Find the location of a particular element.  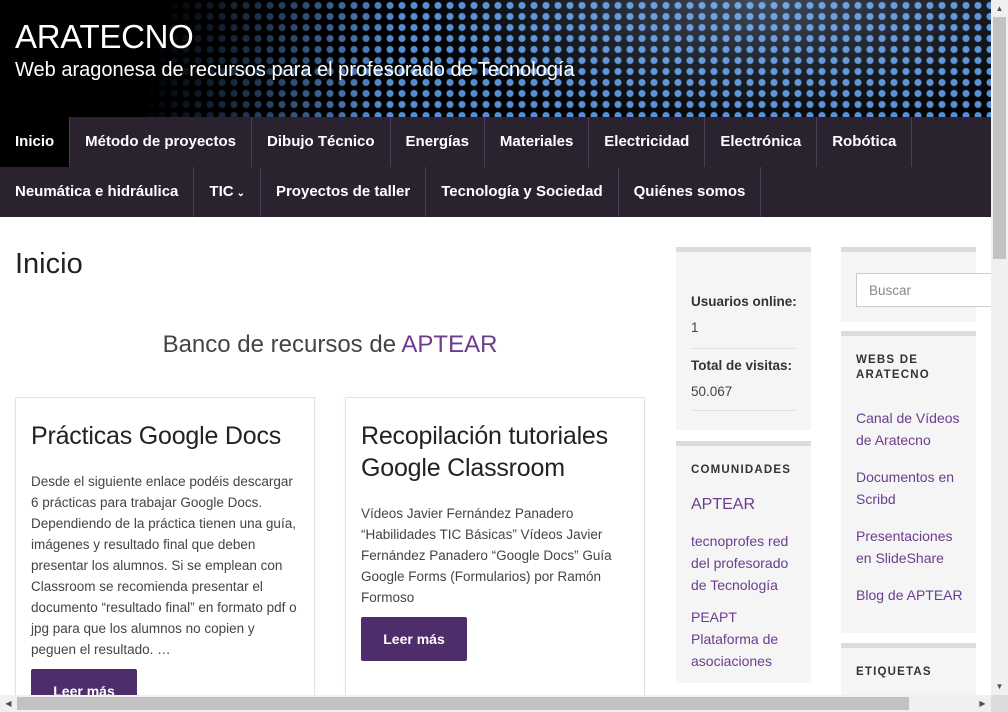

total-visits-label: Total de visitas: is located at coordinates (742, 365).